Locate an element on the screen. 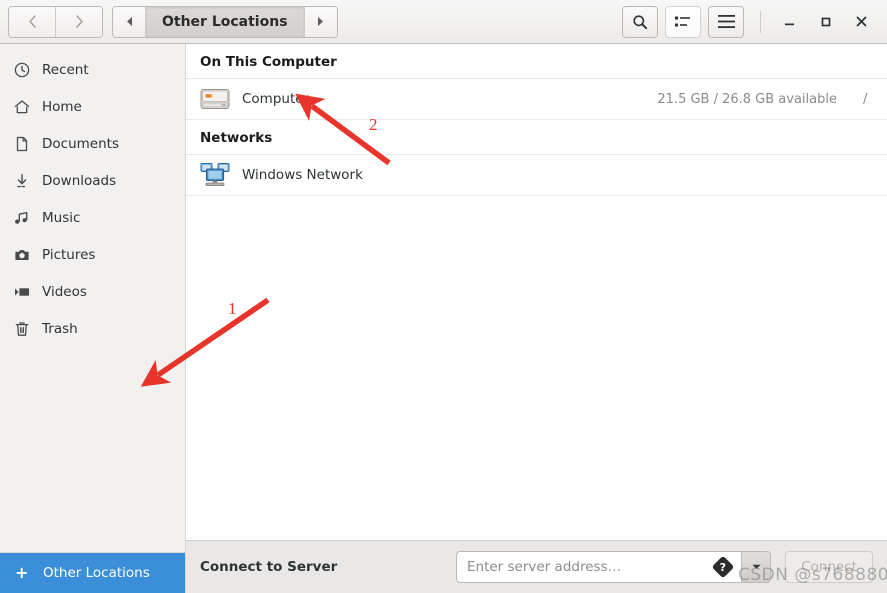 This screenshot has height=593, width=887. navigation-buttons is located at coordinates (55, 21).